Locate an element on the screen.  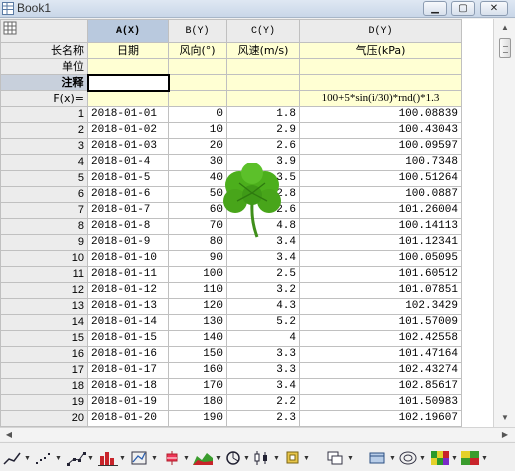
cell-wind-speed: 2.5 is located at coordinates (263, 274).